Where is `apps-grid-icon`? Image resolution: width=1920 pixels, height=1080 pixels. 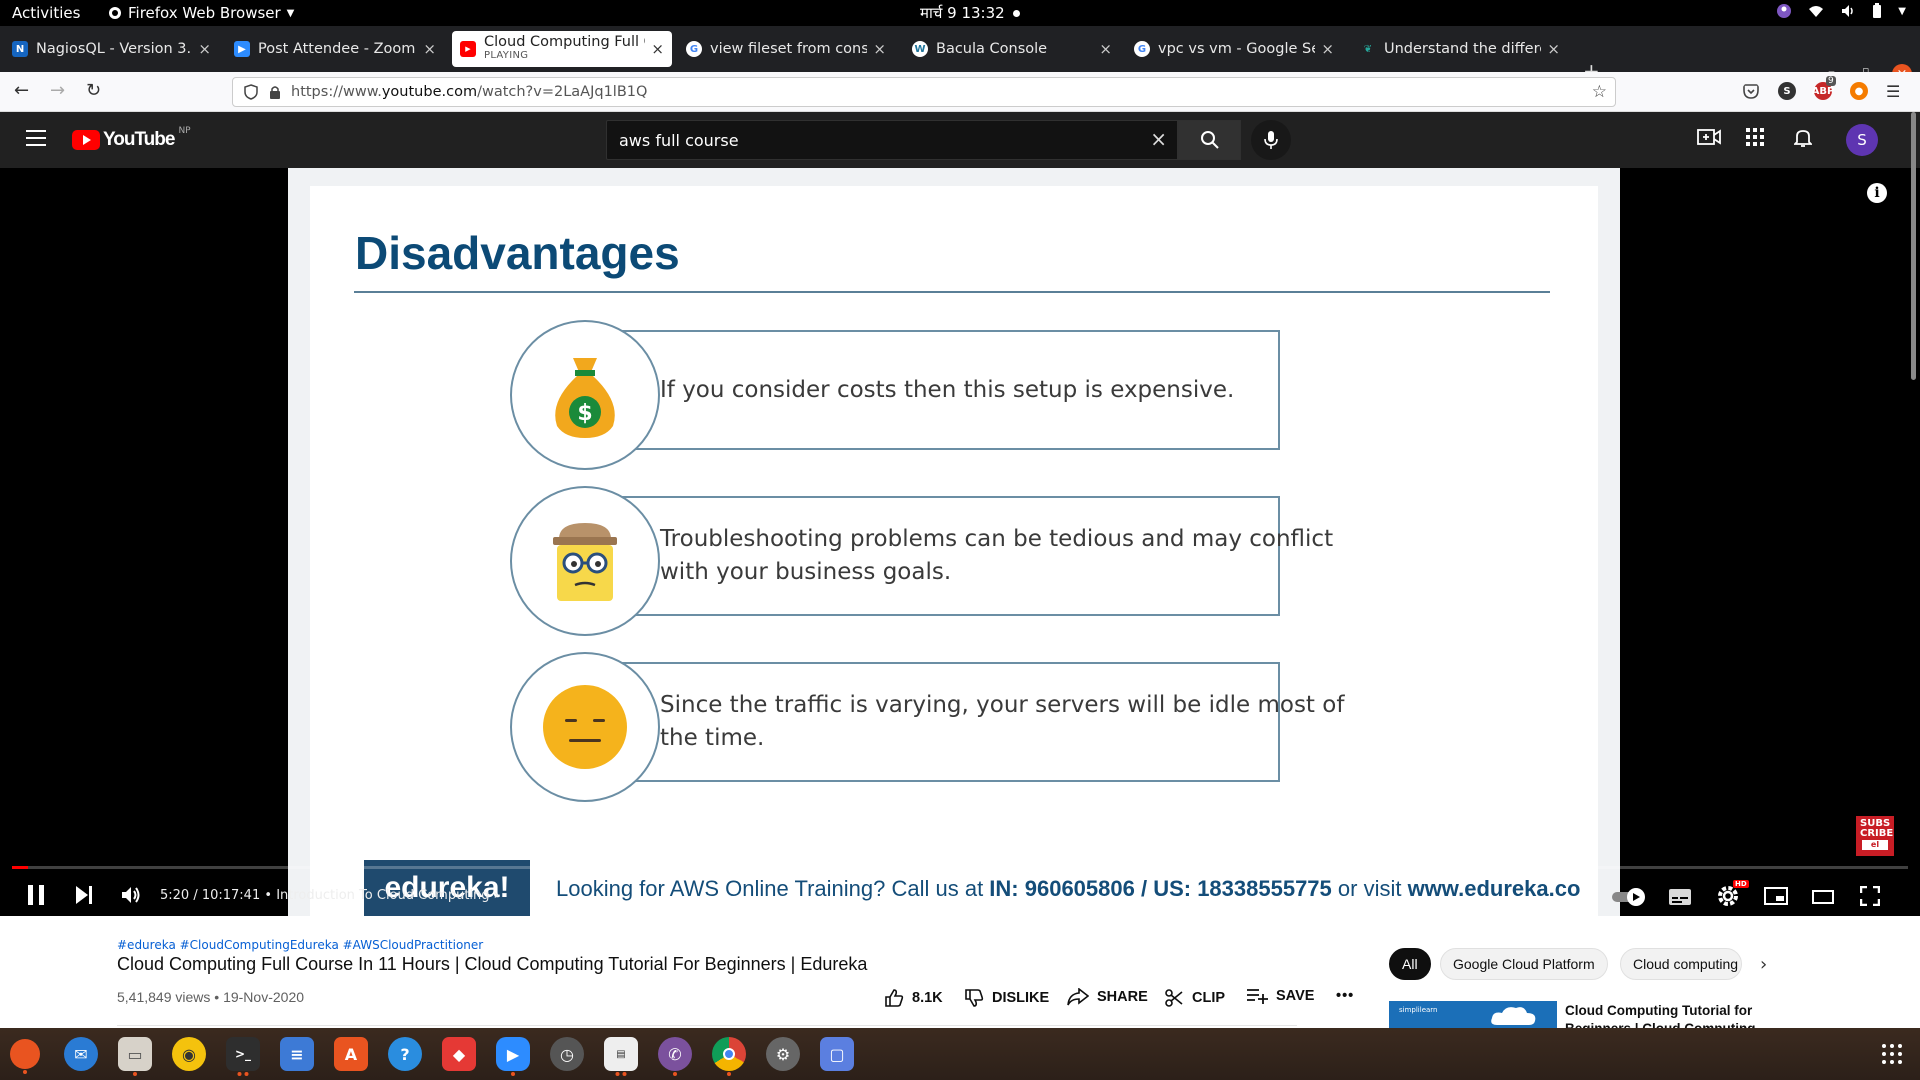
apps-grid-icon is located at coordinates (1755, 139).